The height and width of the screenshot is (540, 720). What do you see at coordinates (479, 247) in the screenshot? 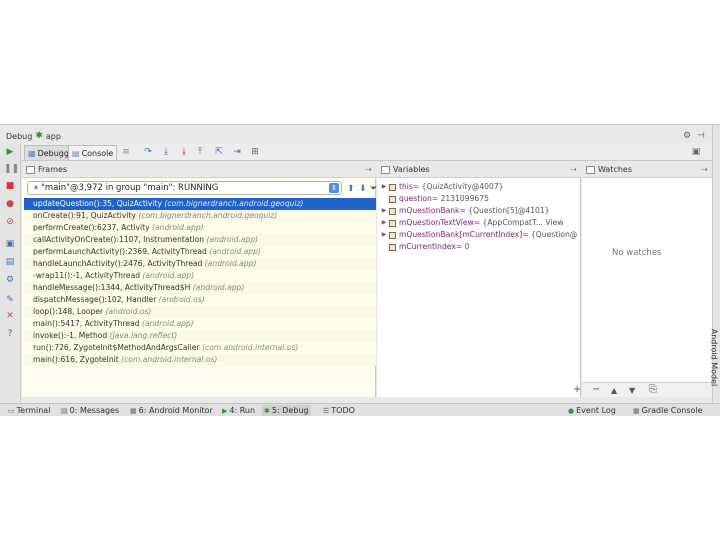
I see `variable-row: mCurrentIndex = 0` at bounding box center [479, 247].